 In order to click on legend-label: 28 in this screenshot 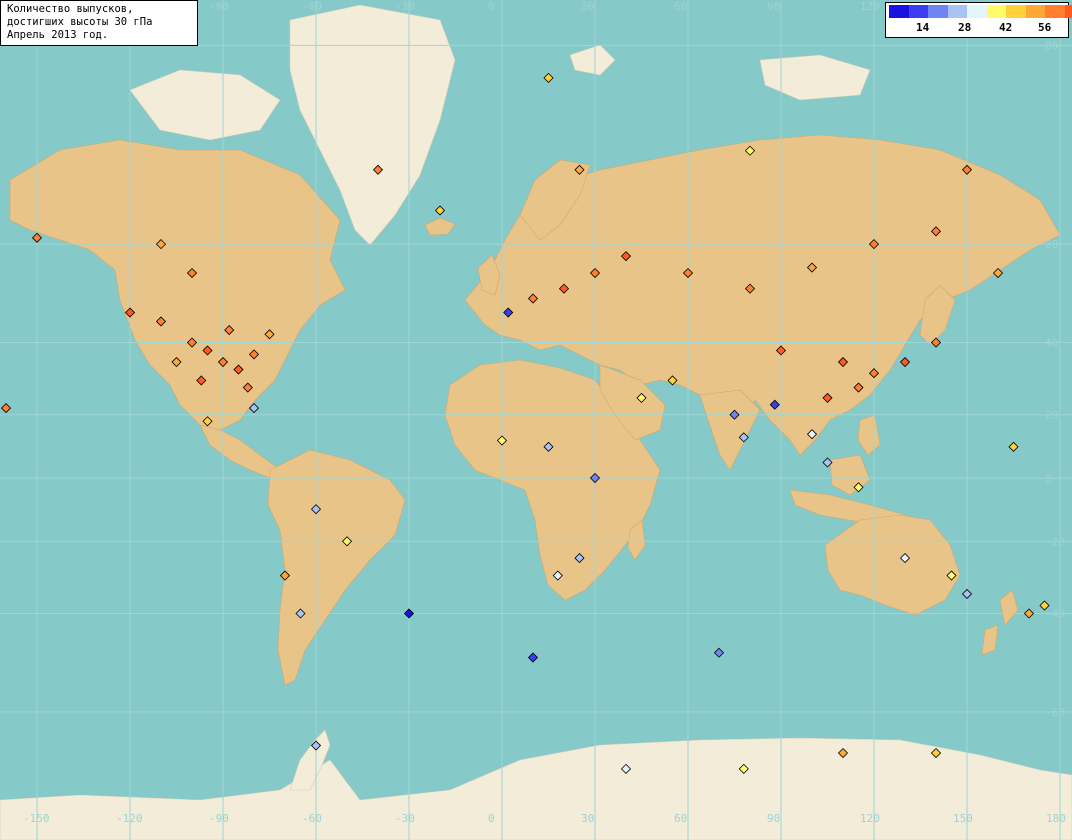, I will do `click(965, 27)`.